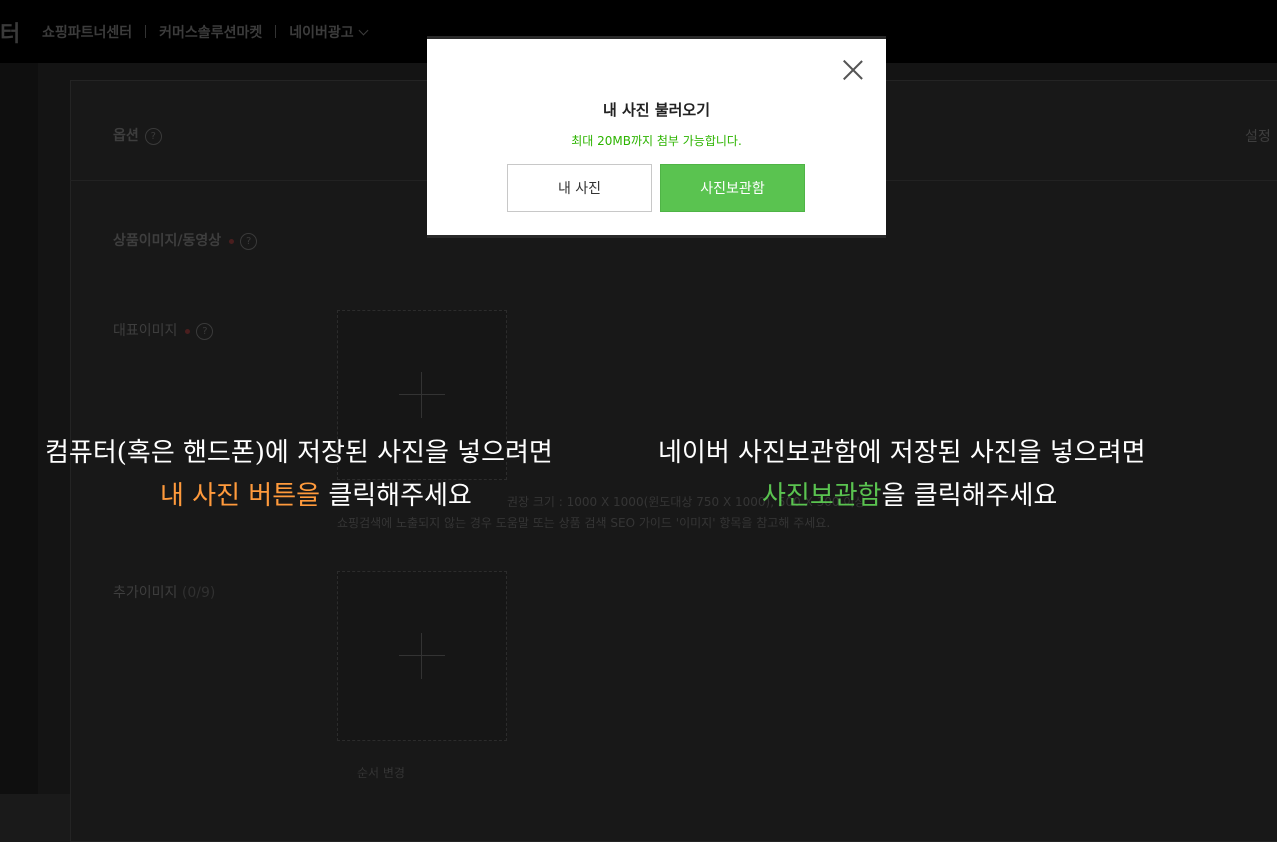 The image size is (1277, 842). What do you see at coordinates (1258, 136) in the screenshot?
I see `option-setting-link: 설정` at bounding box center [1258, 136].